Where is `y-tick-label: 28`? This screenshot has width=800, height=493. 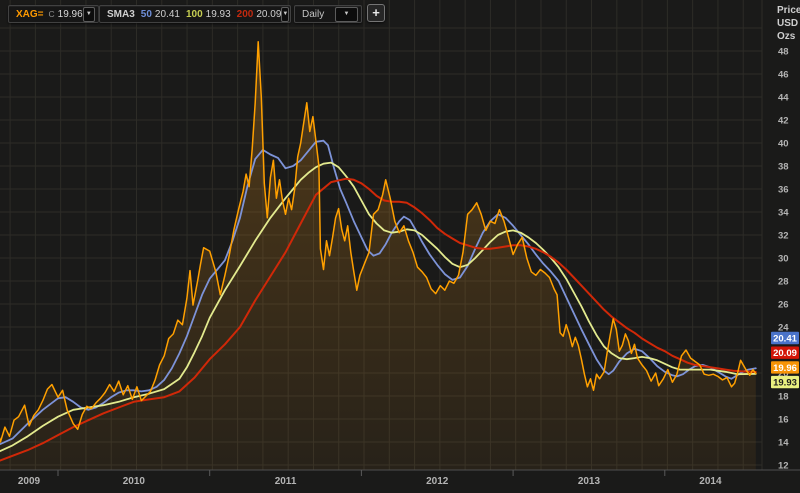
y-tick-label: 28 is located at coordinates (783, 282).